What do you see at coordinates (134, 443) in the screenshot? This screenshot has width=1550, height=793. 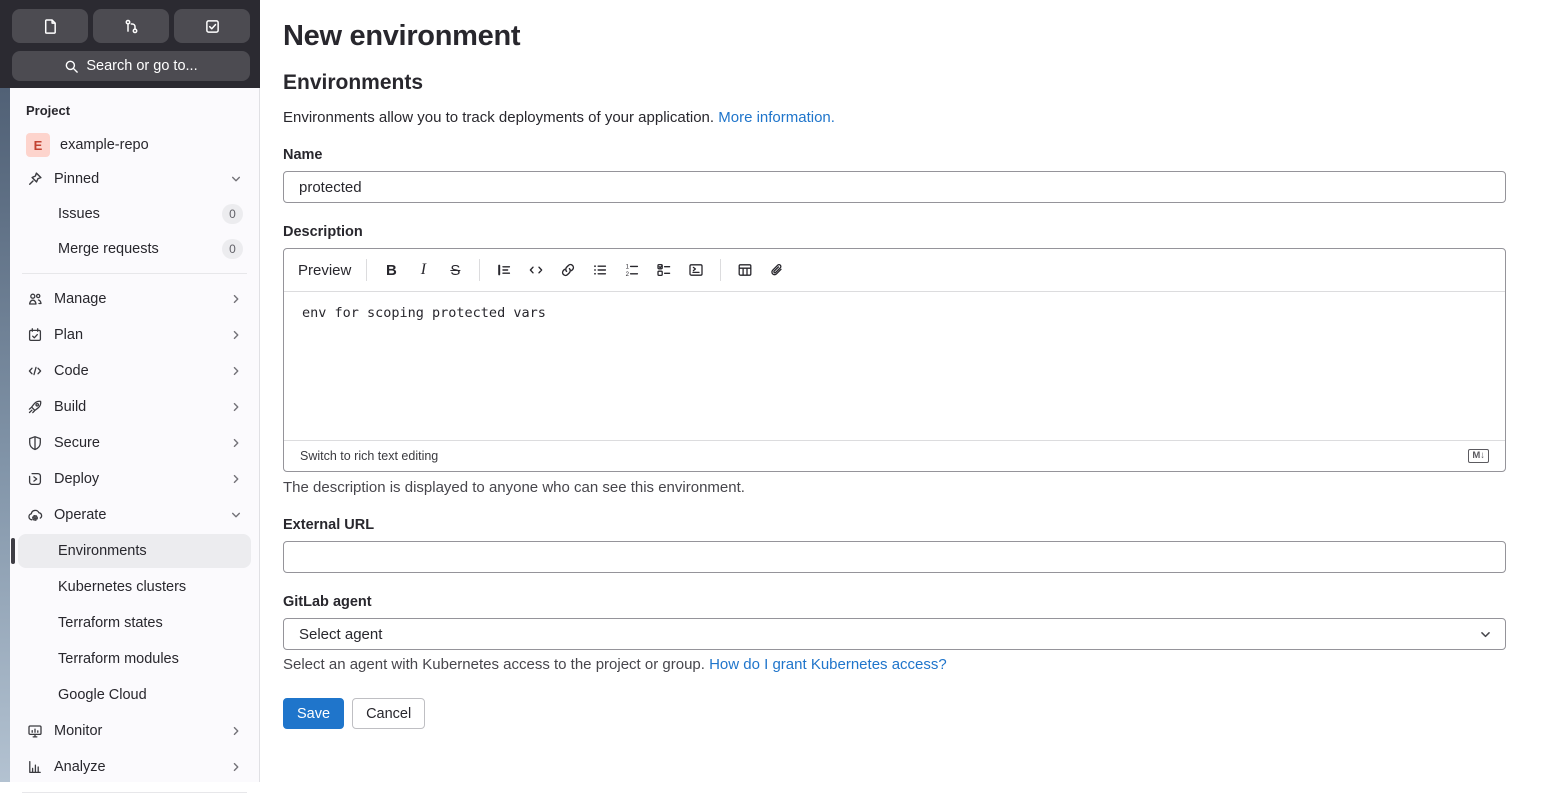 I see `sidebar-item-secure: Secure` at bounding box center [134, 443].